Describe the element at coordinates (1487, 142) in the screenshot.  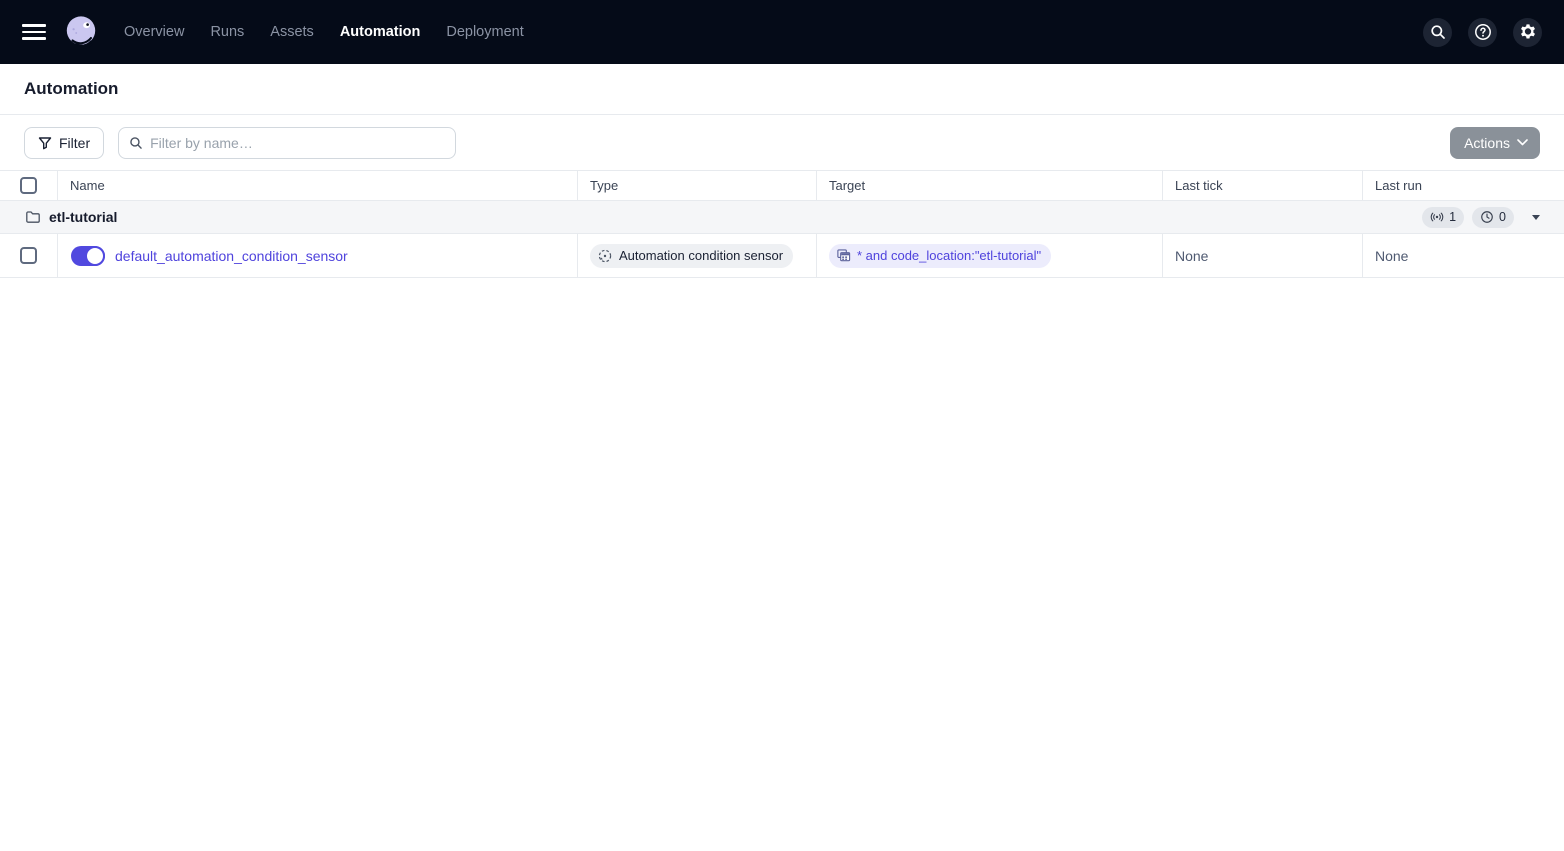
I see `actions-button-label: Actions` at that location.